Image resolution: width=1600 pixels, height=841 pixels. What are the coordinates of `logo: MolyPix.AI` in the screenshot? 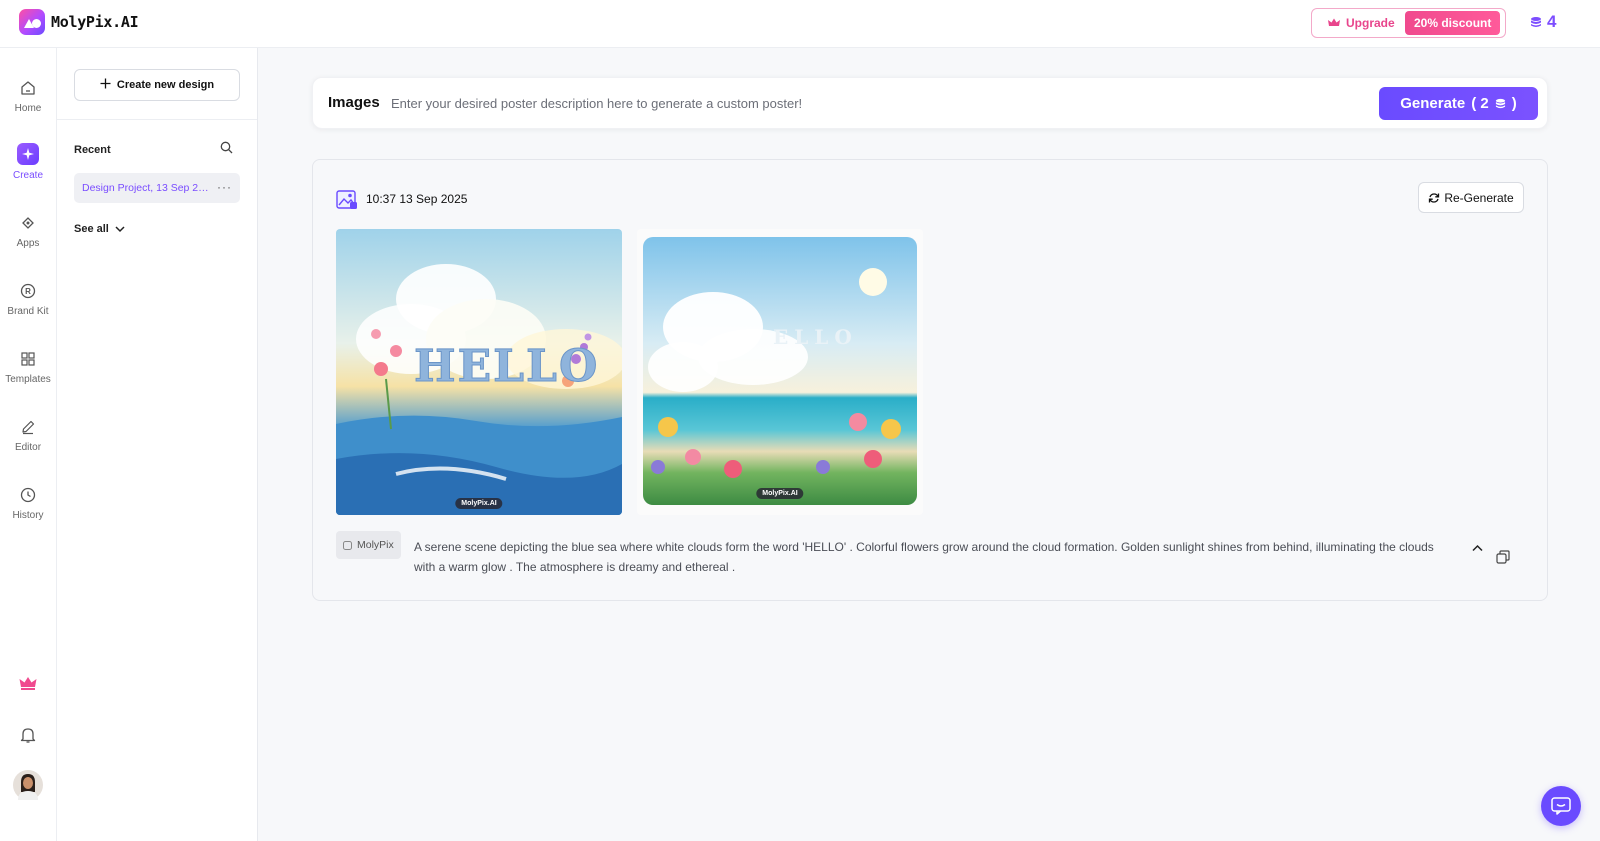 It's located at (79, 22).